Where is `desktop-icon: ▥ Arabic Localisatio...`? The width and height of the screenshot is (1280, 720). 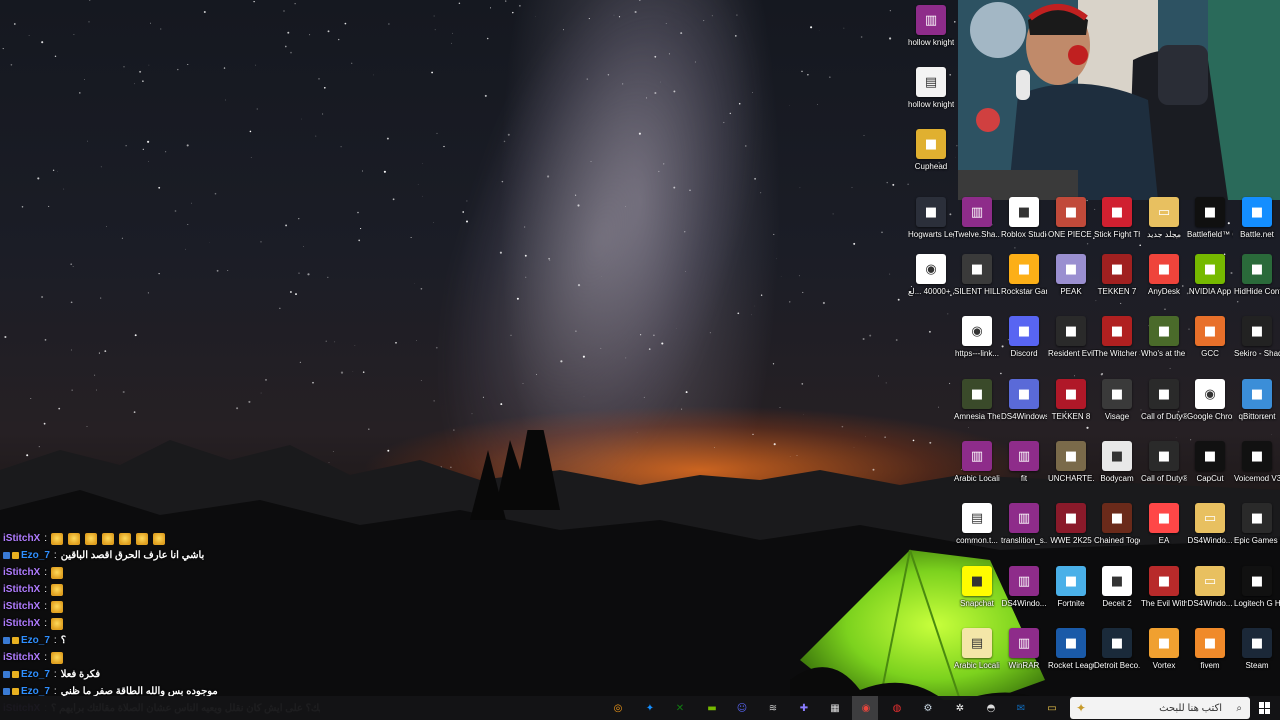
desktop-icon: ▥ Arabic Localisatio... is located at coordinates (977, 462).